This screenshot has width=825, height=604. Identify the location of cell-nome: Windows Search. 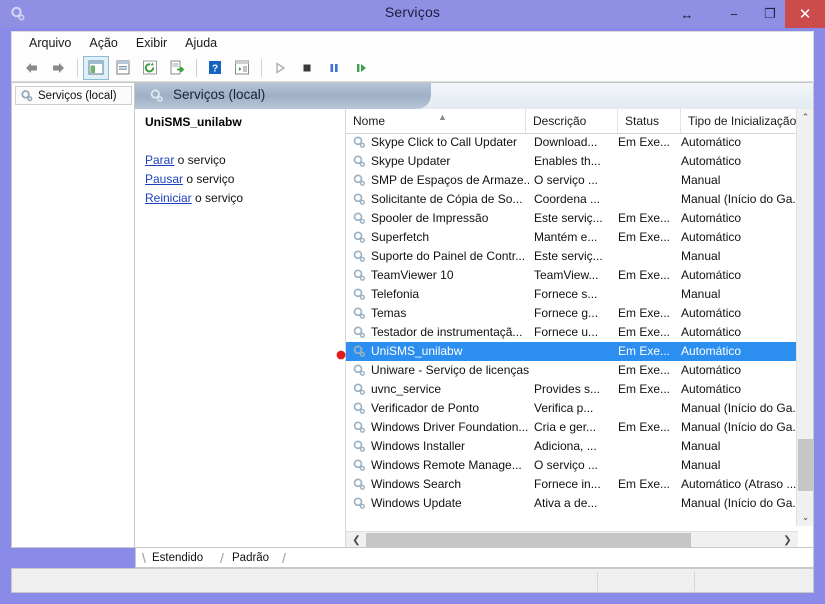
(416, 484).